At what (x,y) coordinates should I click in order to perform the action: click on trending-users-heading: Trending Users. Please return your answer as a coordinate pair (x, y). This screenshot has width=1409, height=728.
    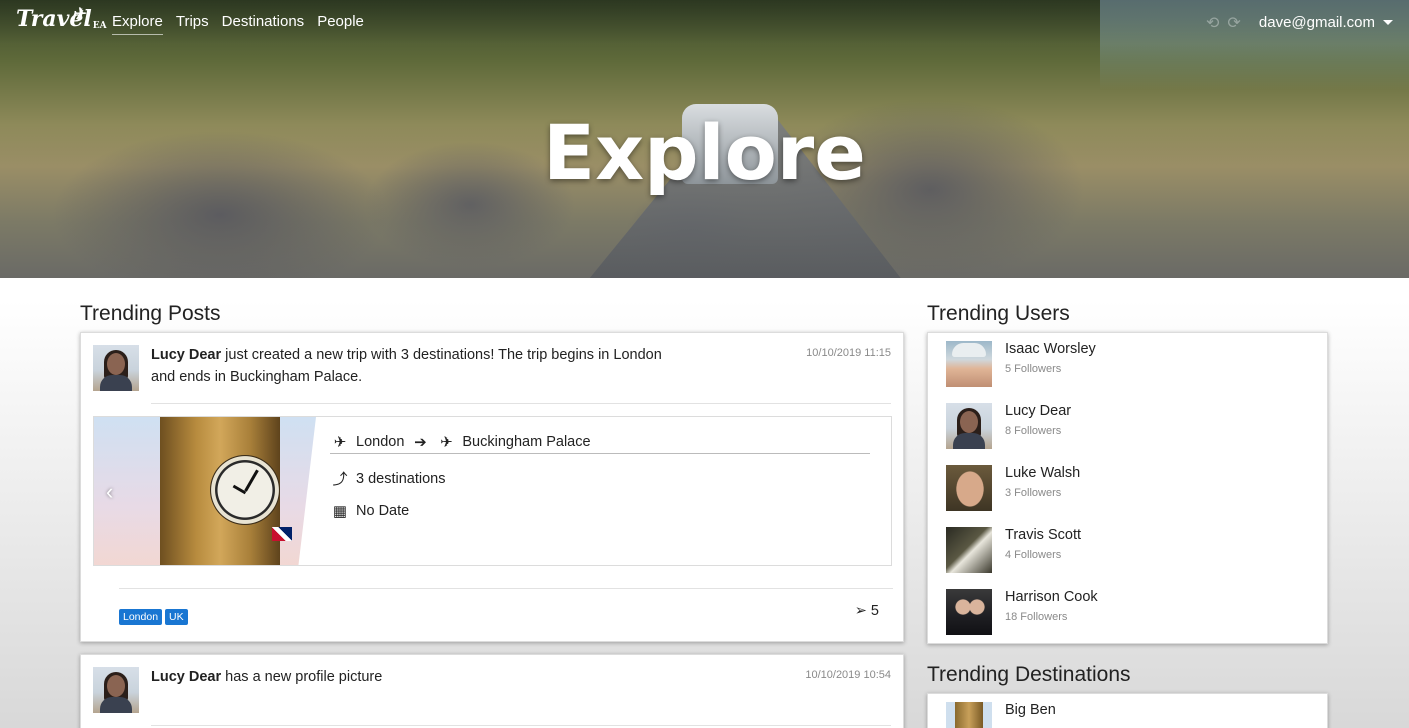
    Looking at the image, I should click on (998, 313).